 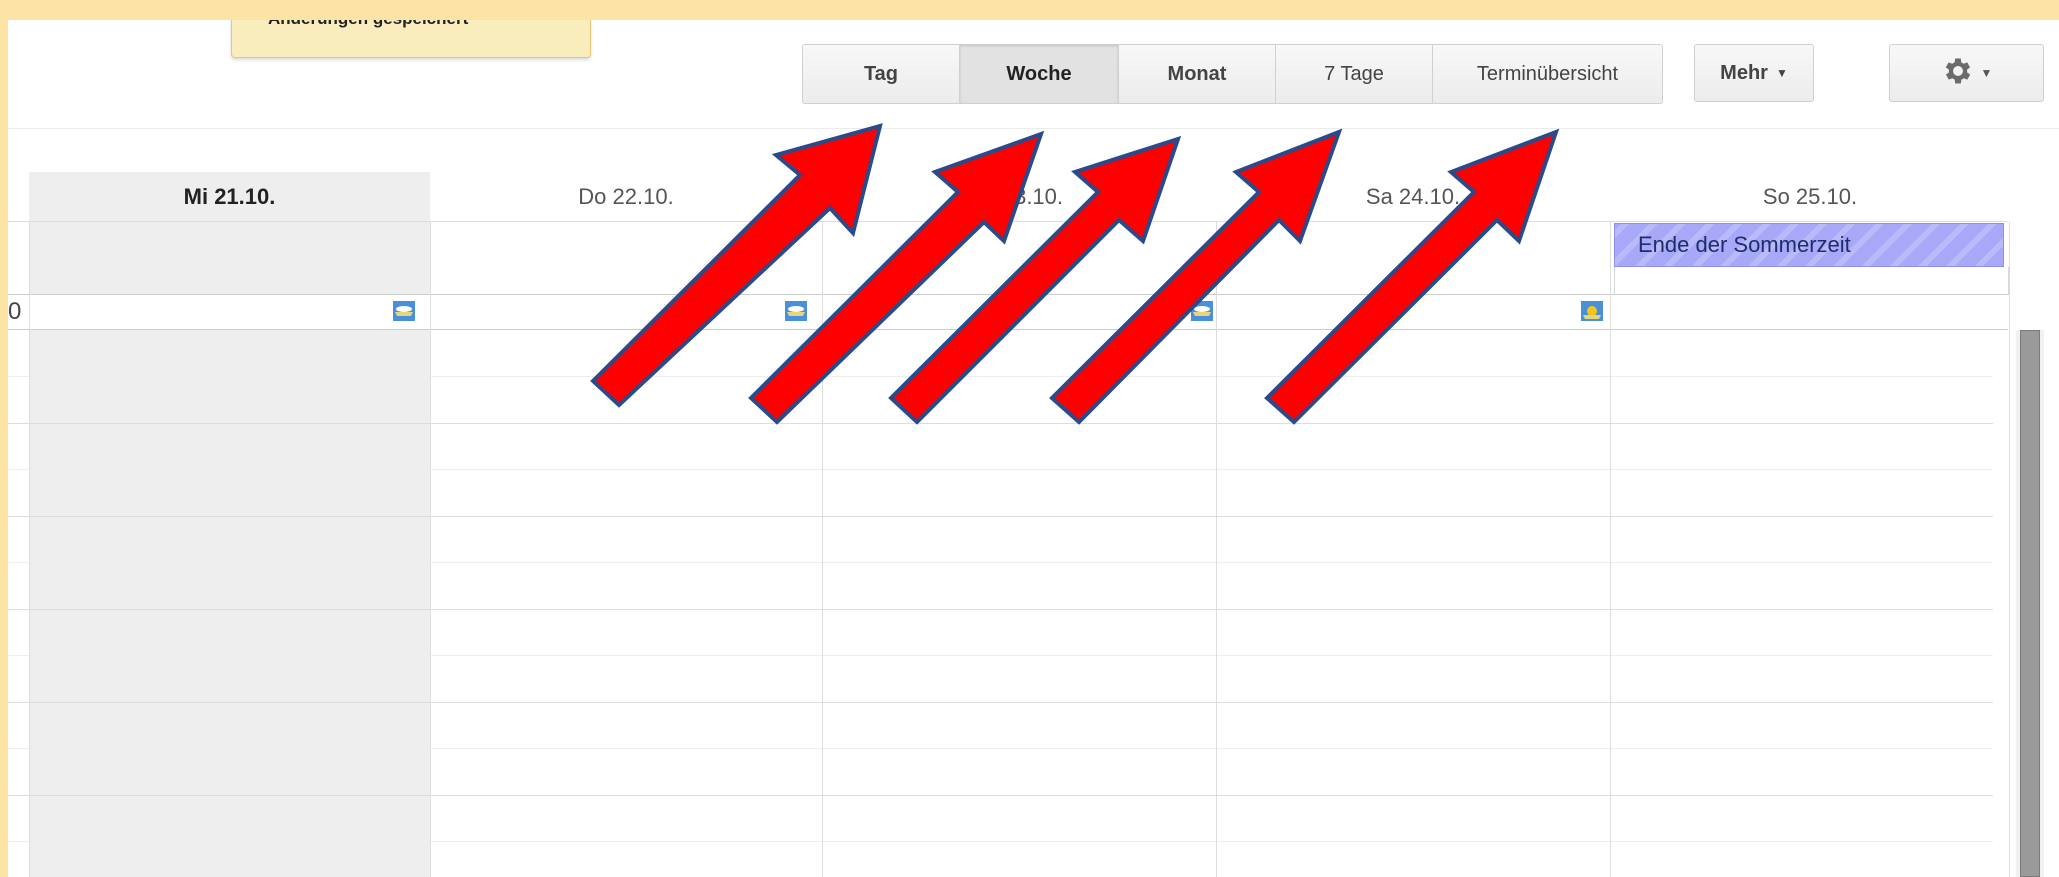 What do you see at coordinates (1197, 74) in the screenshot?
I see `view-month-button: Monat` at bounding box center [1197, 74].